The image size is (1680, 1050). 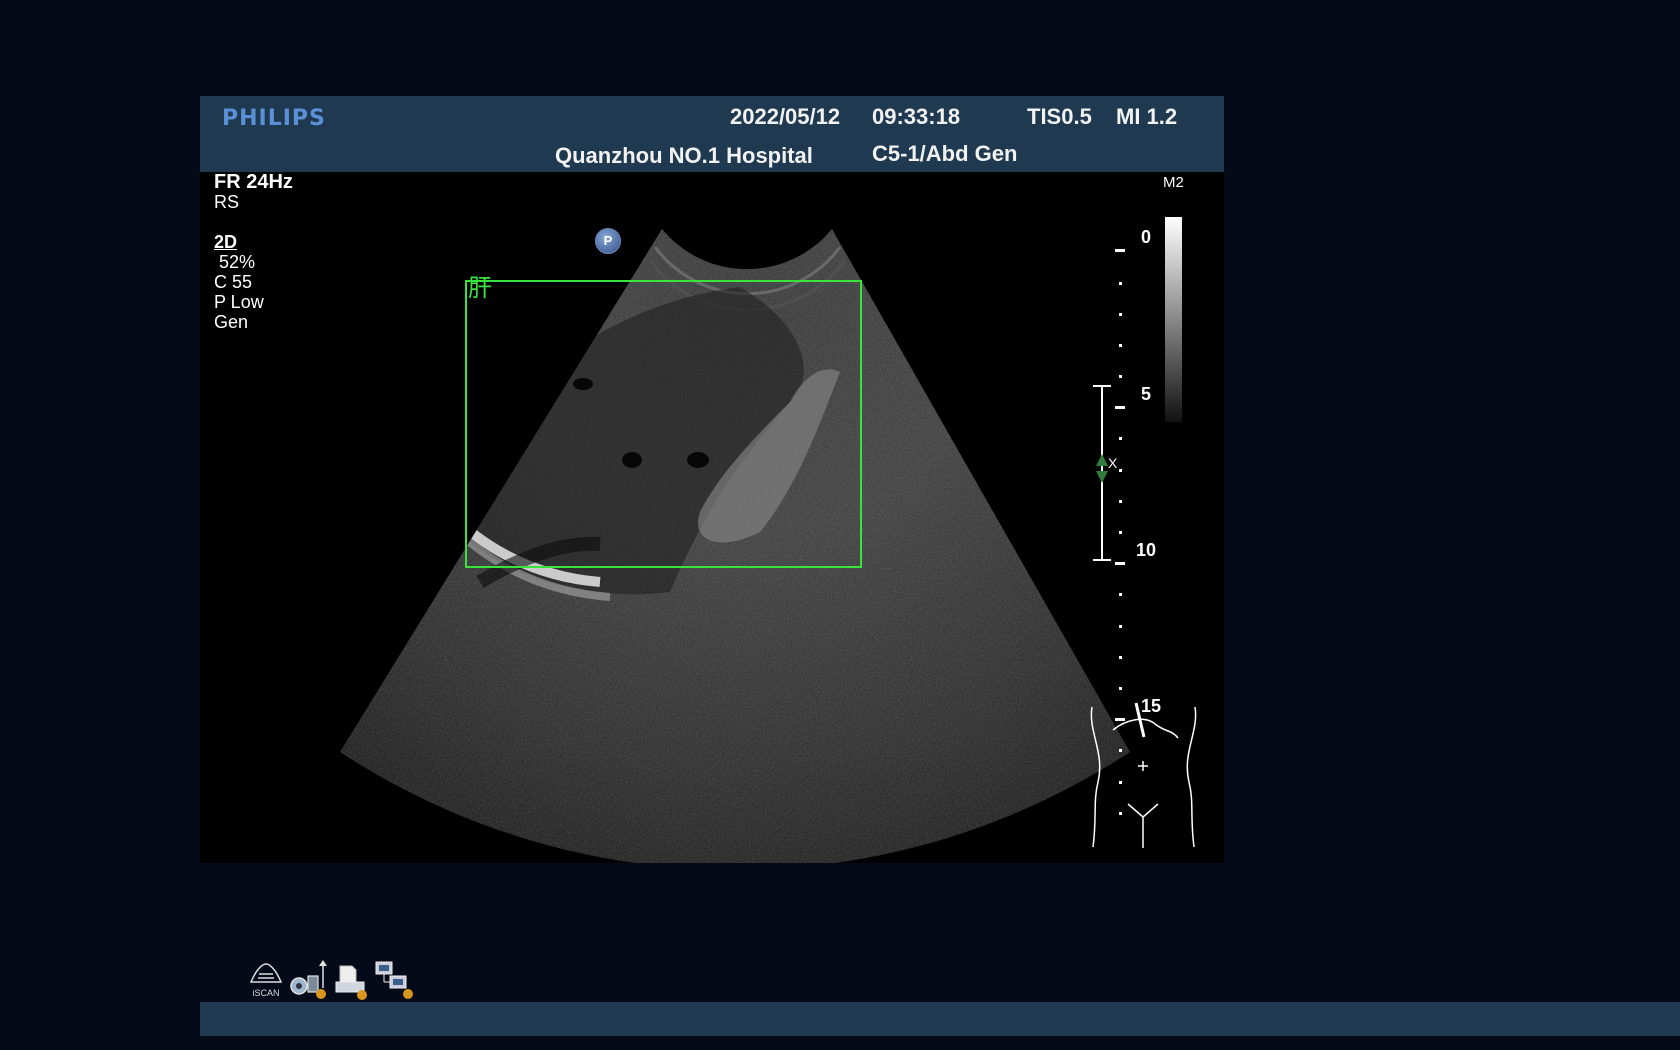 What do you see at coordinates (1173, 182) in the screenshot?
I see `grayscale-map-label: M2` at bounding box center [1173, 182].